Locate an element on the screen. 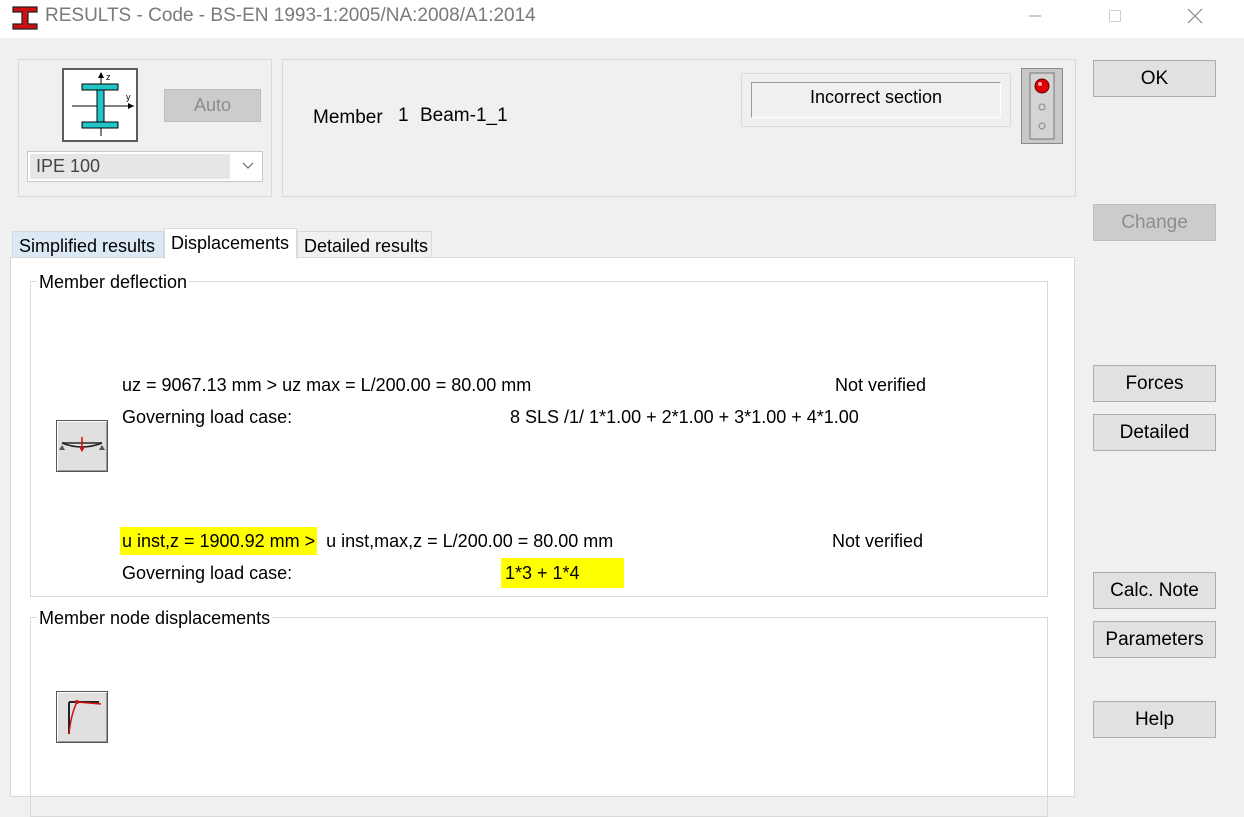 Image resolution: width=1244 pixels, height=817 pixels. u-inst-status: Not verified is located at coordinates (878, 541).